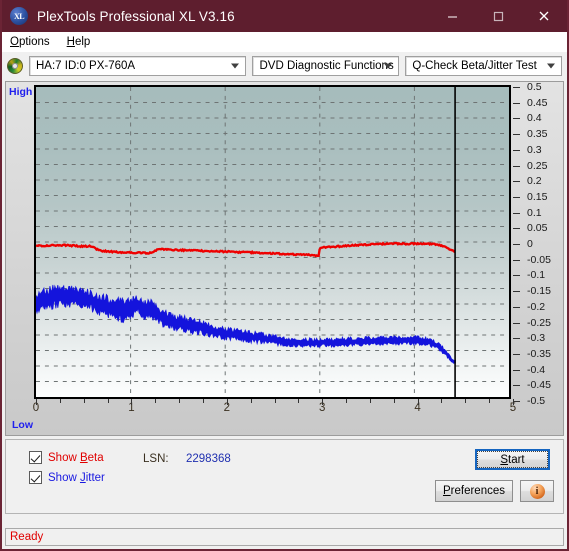 Image resolution: width=569 pixels, height=551 pixels. I want to click on y-tick-label: -0.2, so click(536, 306).